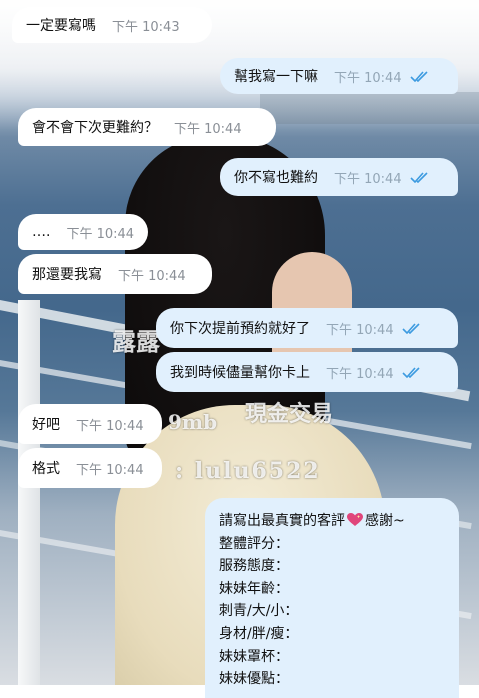 Image resolution: width=479 pixels, height=698 pixels. I want to click on watermark-name: 露露, so click(136, 341).